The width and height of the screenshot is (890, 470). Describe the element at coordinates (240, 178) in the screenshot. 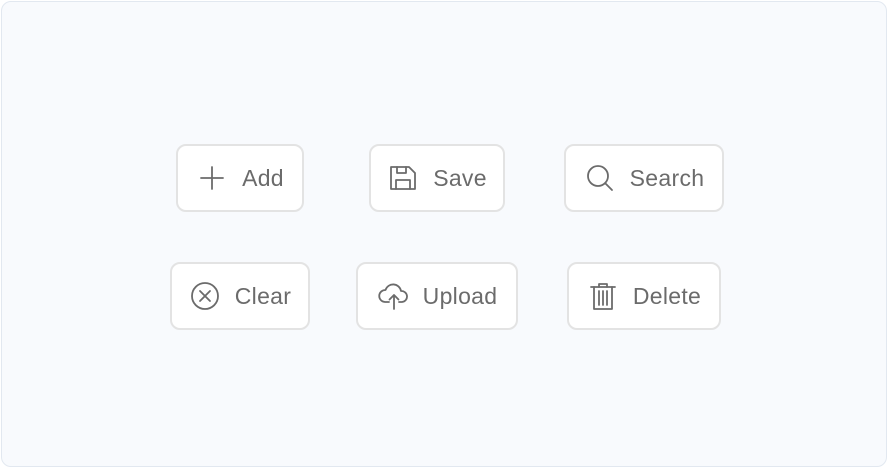

I see `add-button: Add` at that location.